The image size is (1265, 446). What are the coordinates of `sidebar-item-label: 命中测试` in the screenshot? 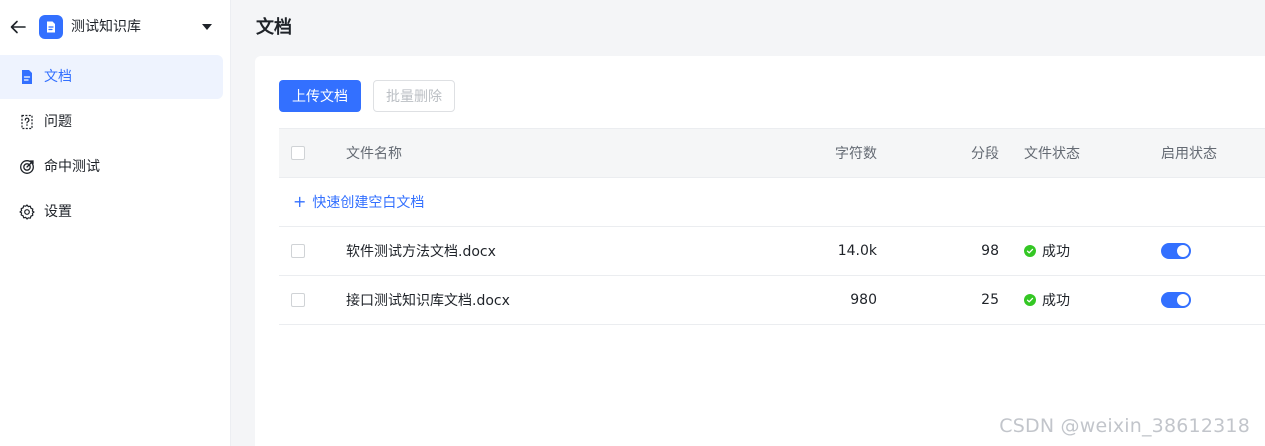 It's located at (72, 167).